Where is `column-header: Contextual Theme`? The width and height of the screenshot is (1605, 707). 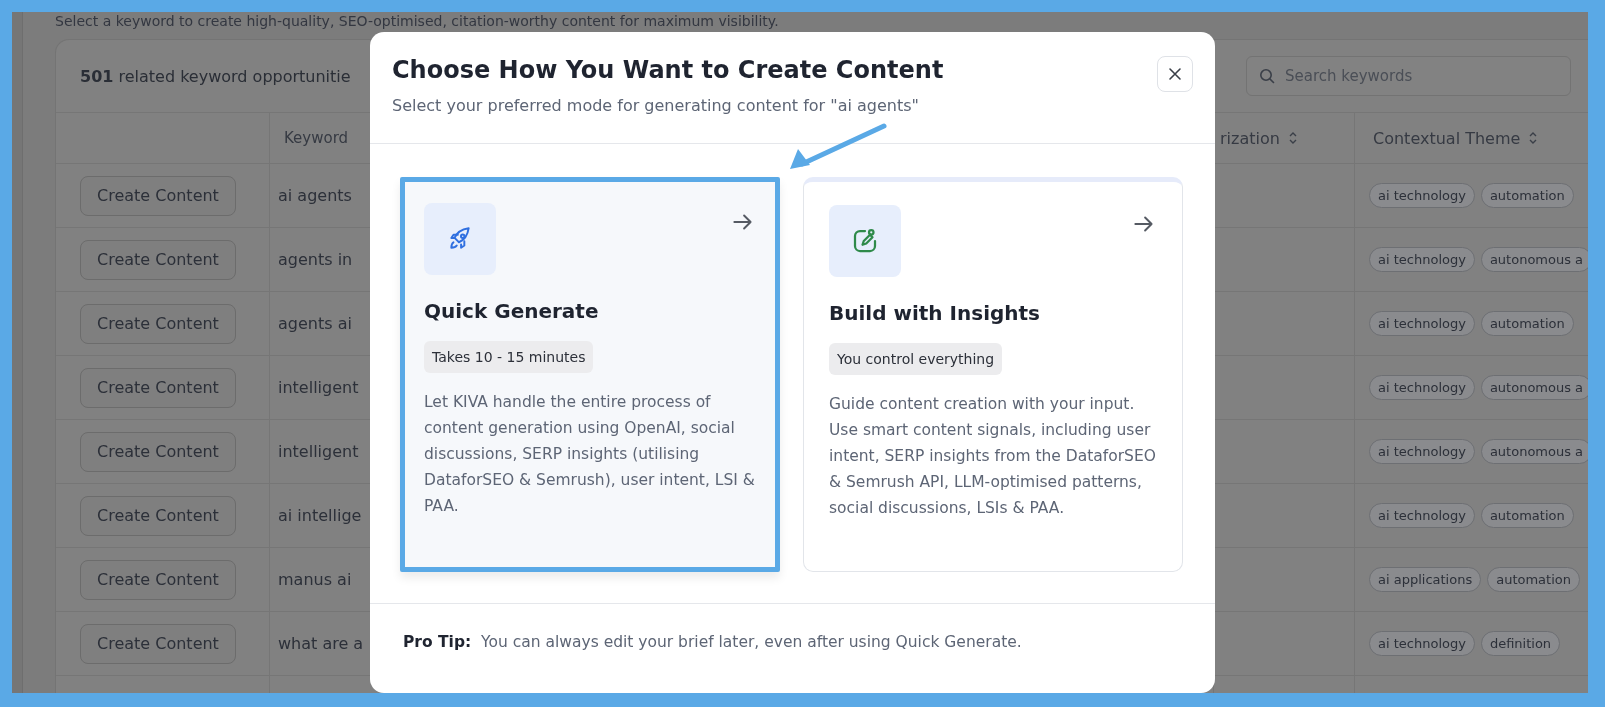 column-header: Contextual Theme is located at coordinates (1447, 138).